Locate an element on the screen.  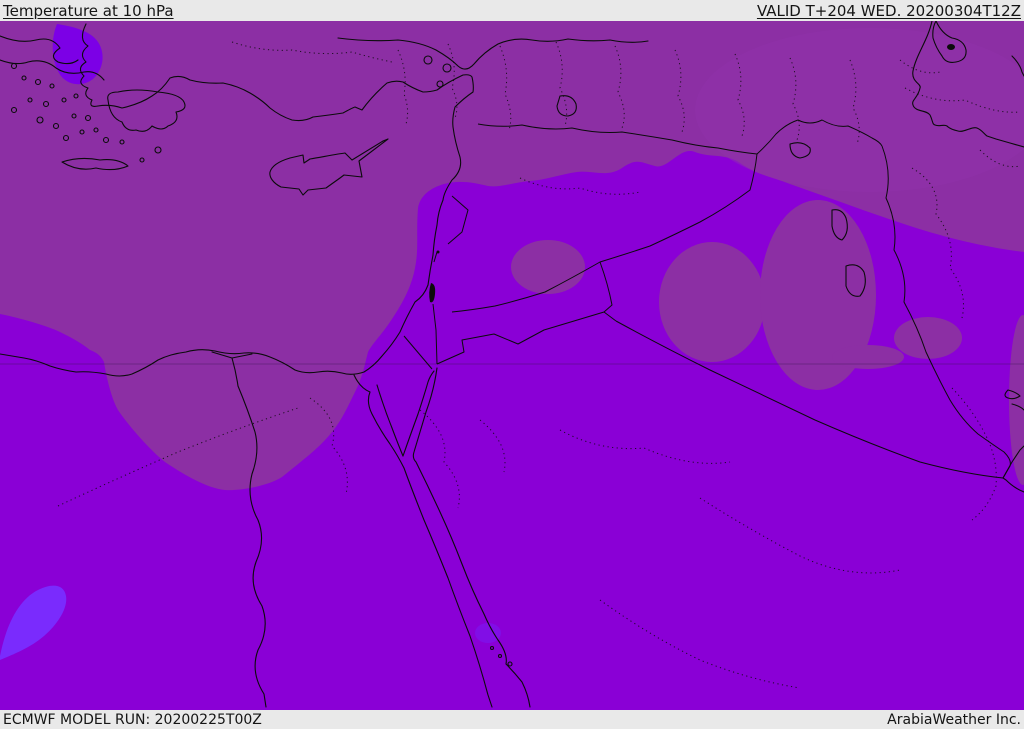
model-run-label: ECMWF MODEL RUN: 20200225T00Z is located at coordinates (132, 719).